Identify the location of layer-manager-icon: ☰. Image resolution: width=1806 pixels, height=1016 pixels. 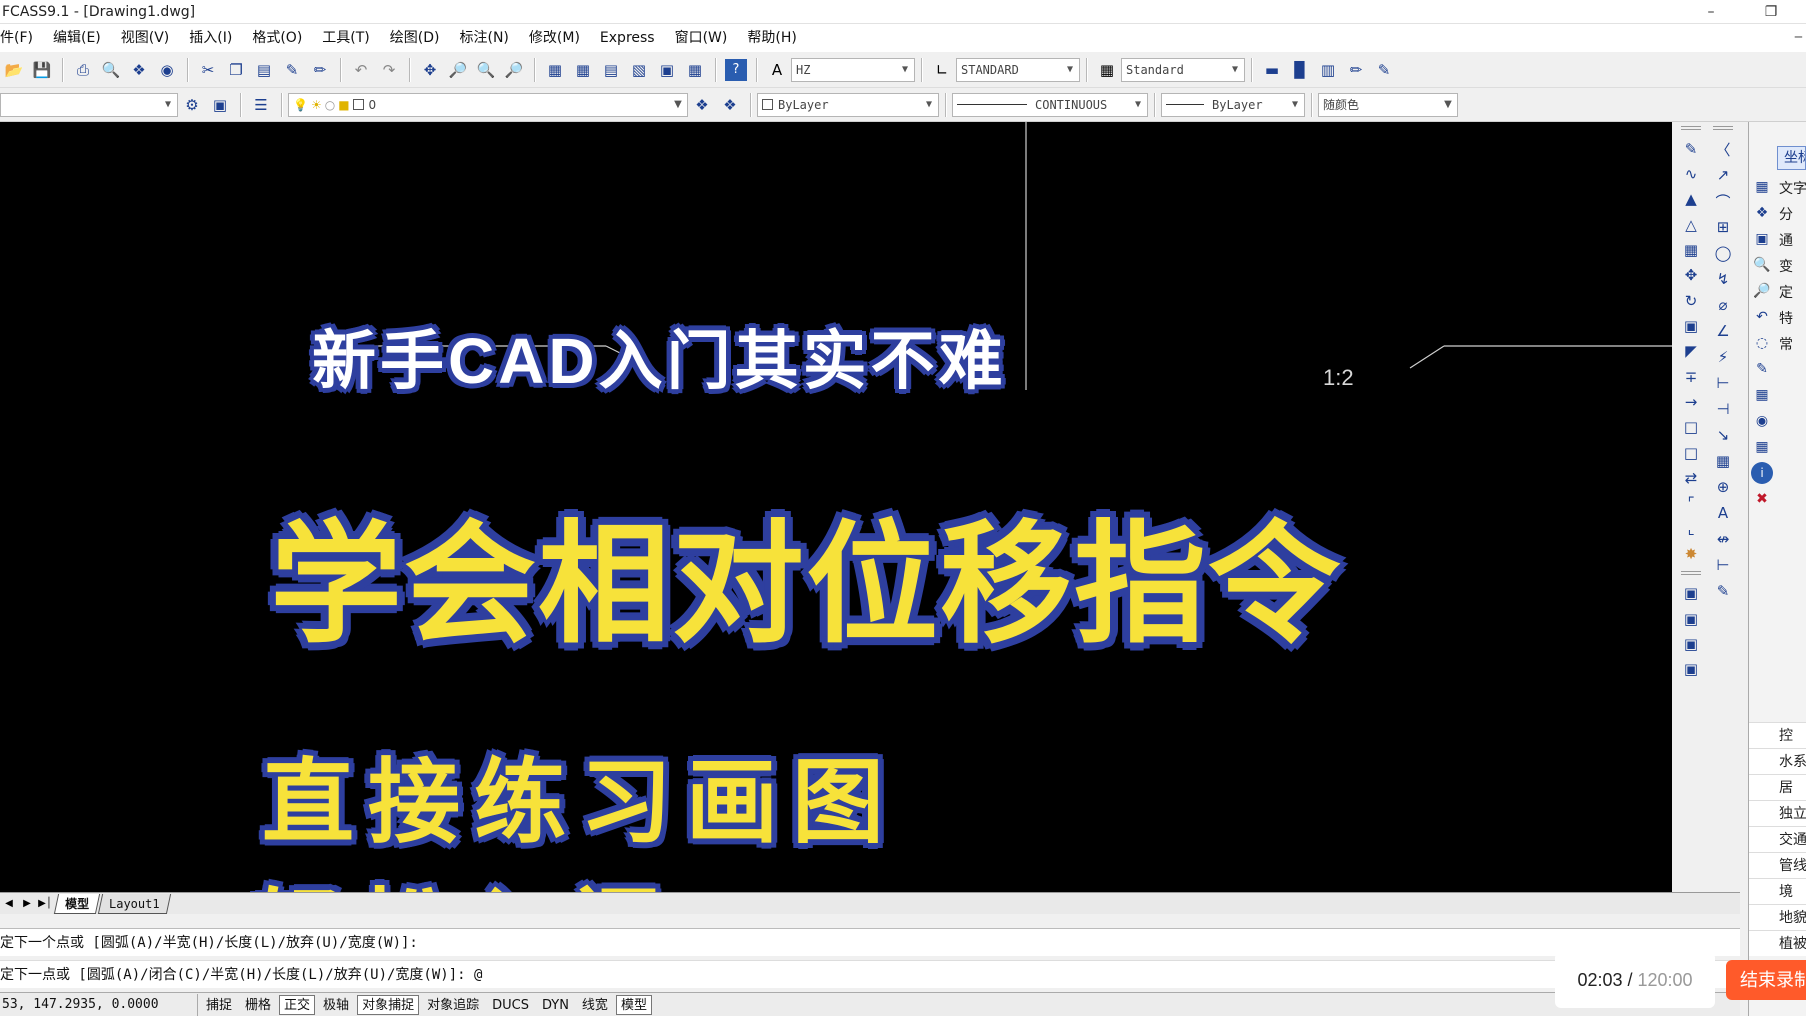
(261, 105).